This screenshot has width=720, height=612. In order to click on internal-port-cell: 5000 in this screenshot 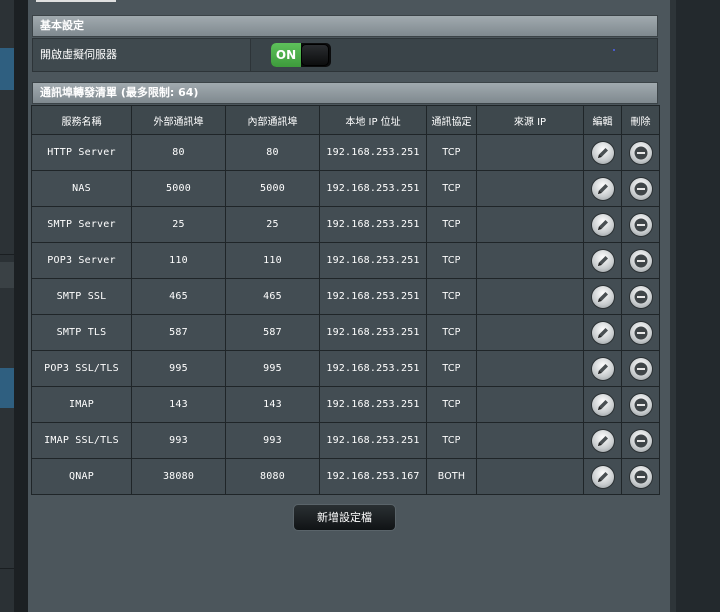, I will do `click(272, 188)`.